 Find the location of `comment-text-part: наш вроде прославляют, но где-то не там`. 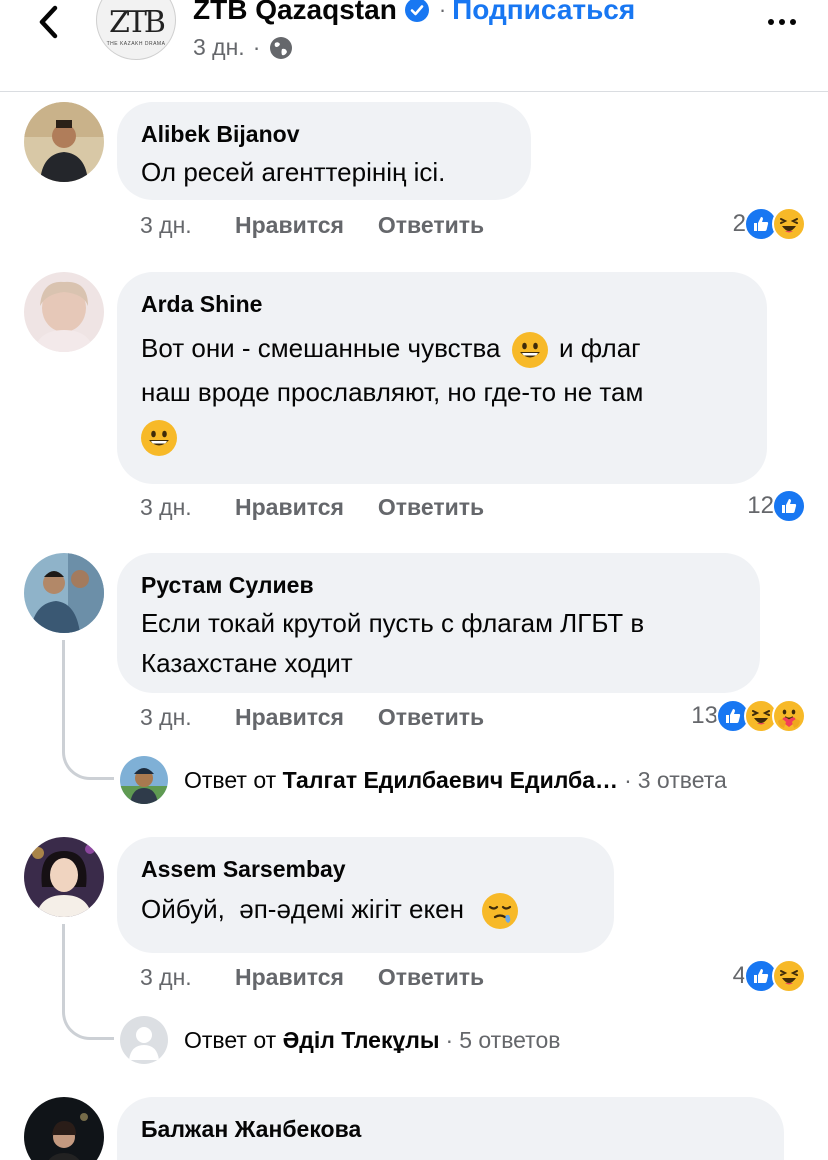

comment-text-part: наш вроде прославляют, но где-то не там is located at coordinates (392, 392).